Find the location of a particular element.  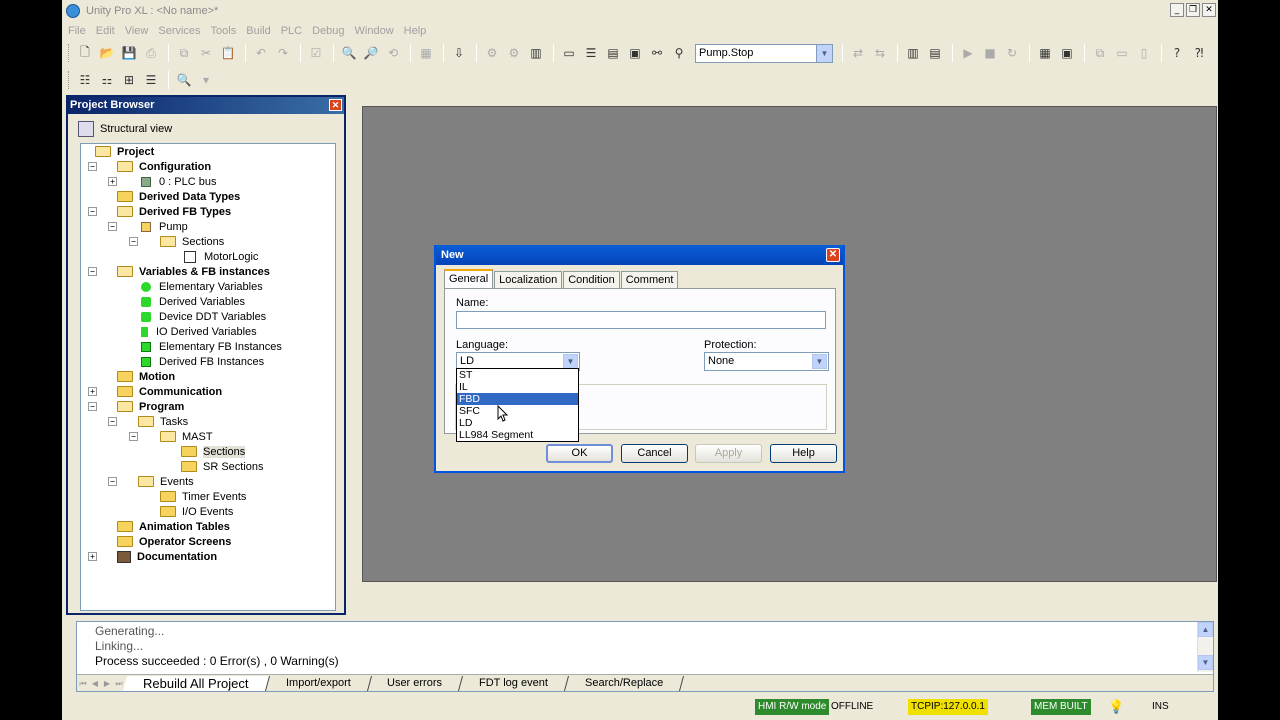

tab-user-errors: User errors is located at coordinates (415, 683).